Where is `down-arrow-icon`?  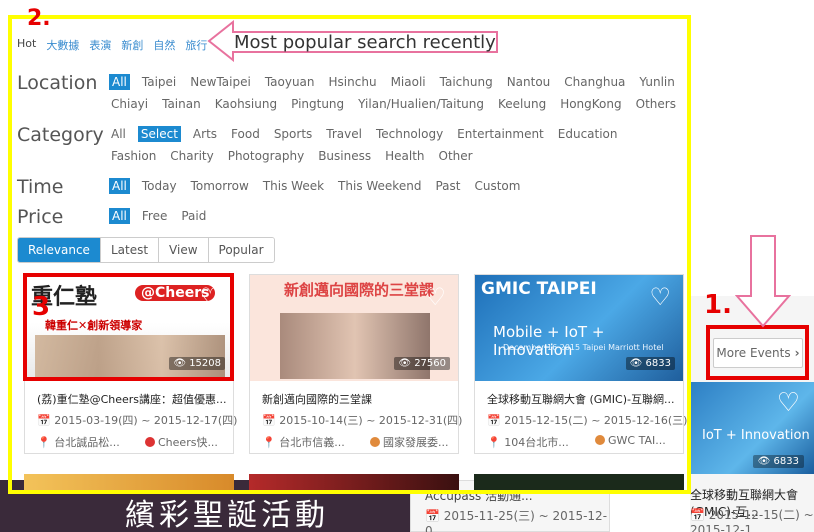 down-arrow-icon is located at coordinates (763, 281).